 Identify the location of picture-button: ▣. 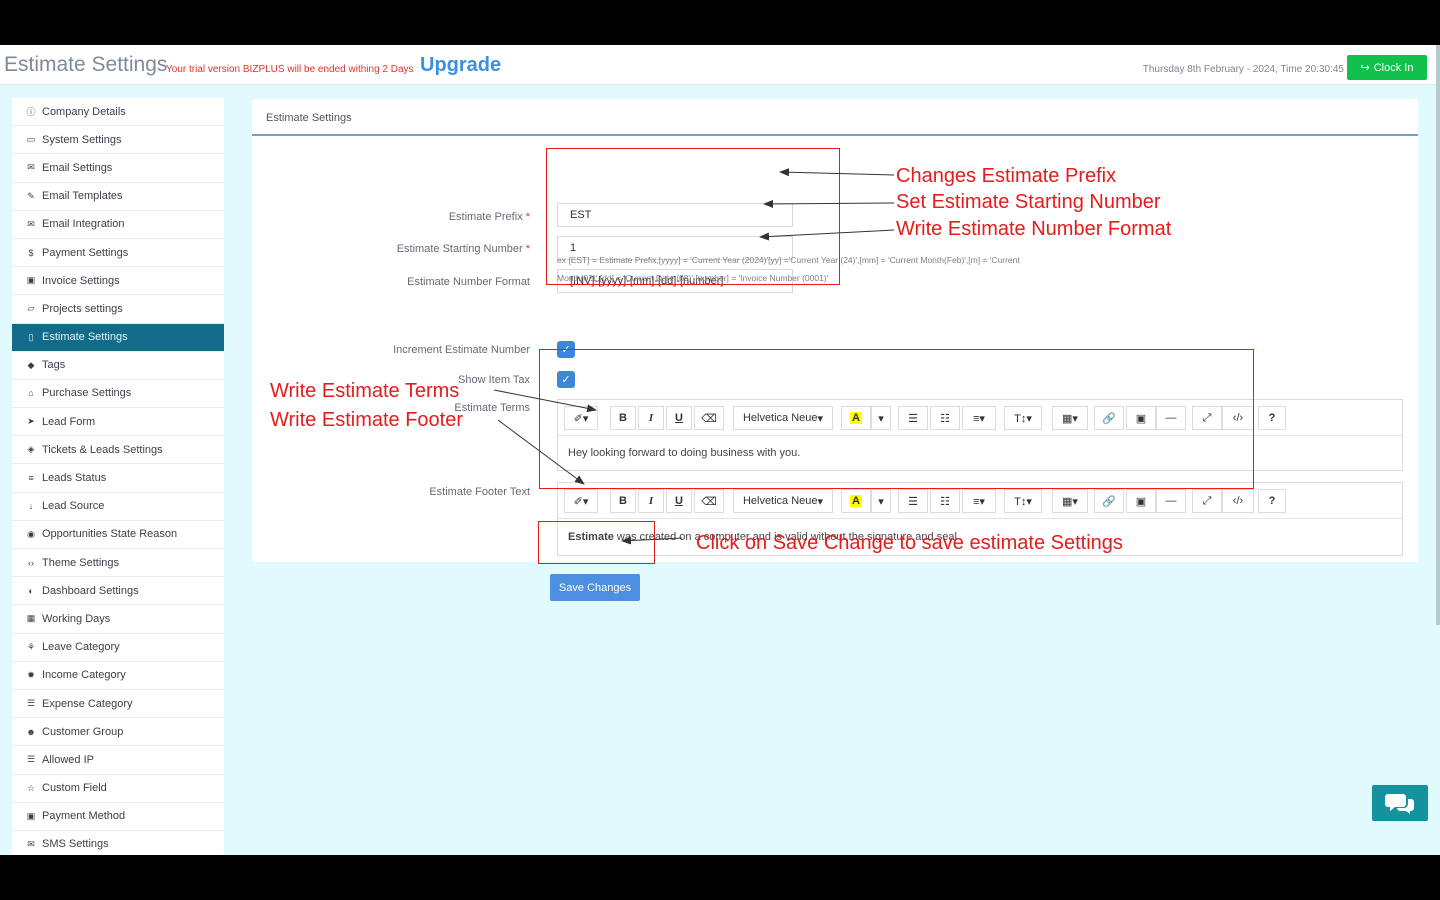
(1141, 501).